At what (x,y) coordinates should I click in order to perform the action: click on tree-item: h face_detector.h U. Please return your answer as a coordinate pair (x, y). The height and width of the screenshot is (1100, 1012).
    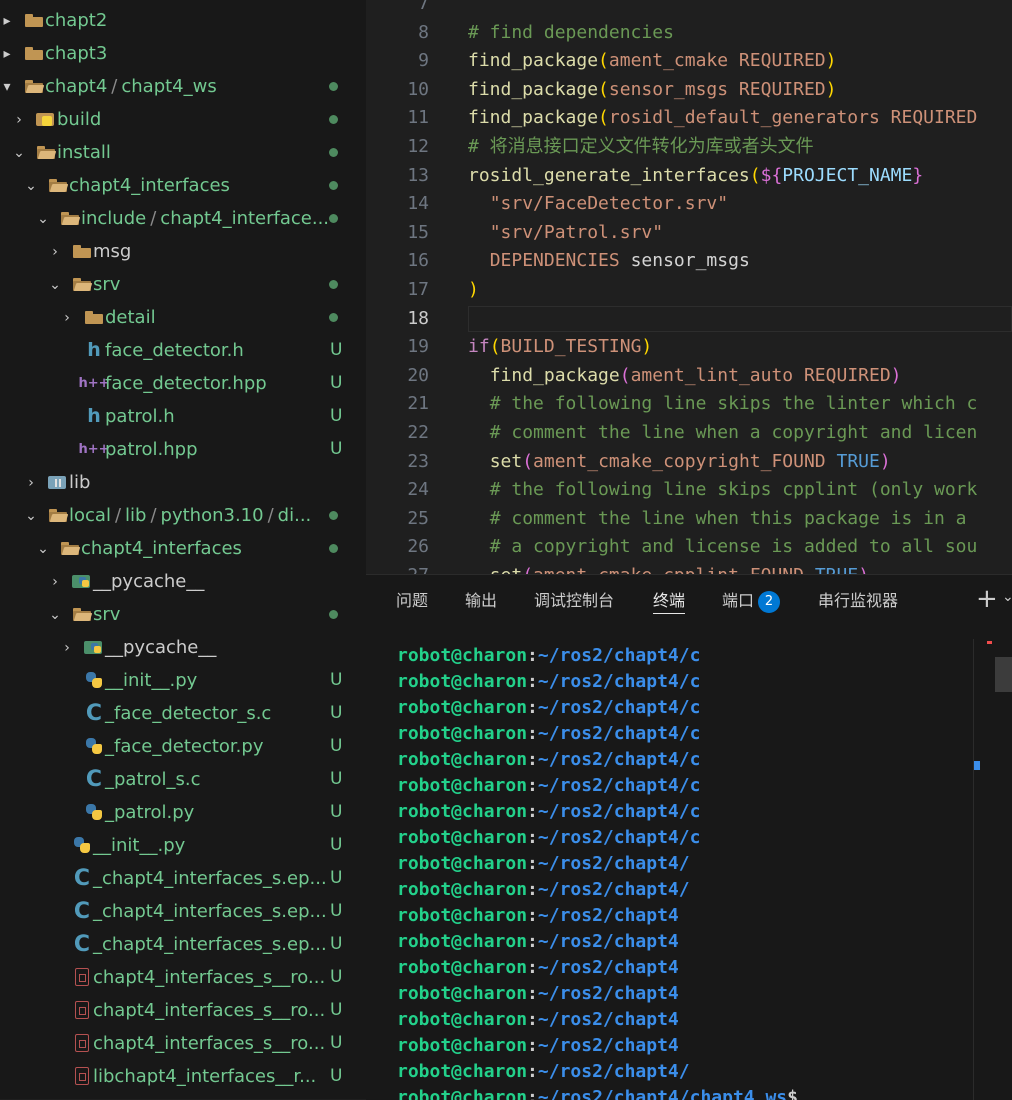
    Looking at the image, I should click on (183, 350).